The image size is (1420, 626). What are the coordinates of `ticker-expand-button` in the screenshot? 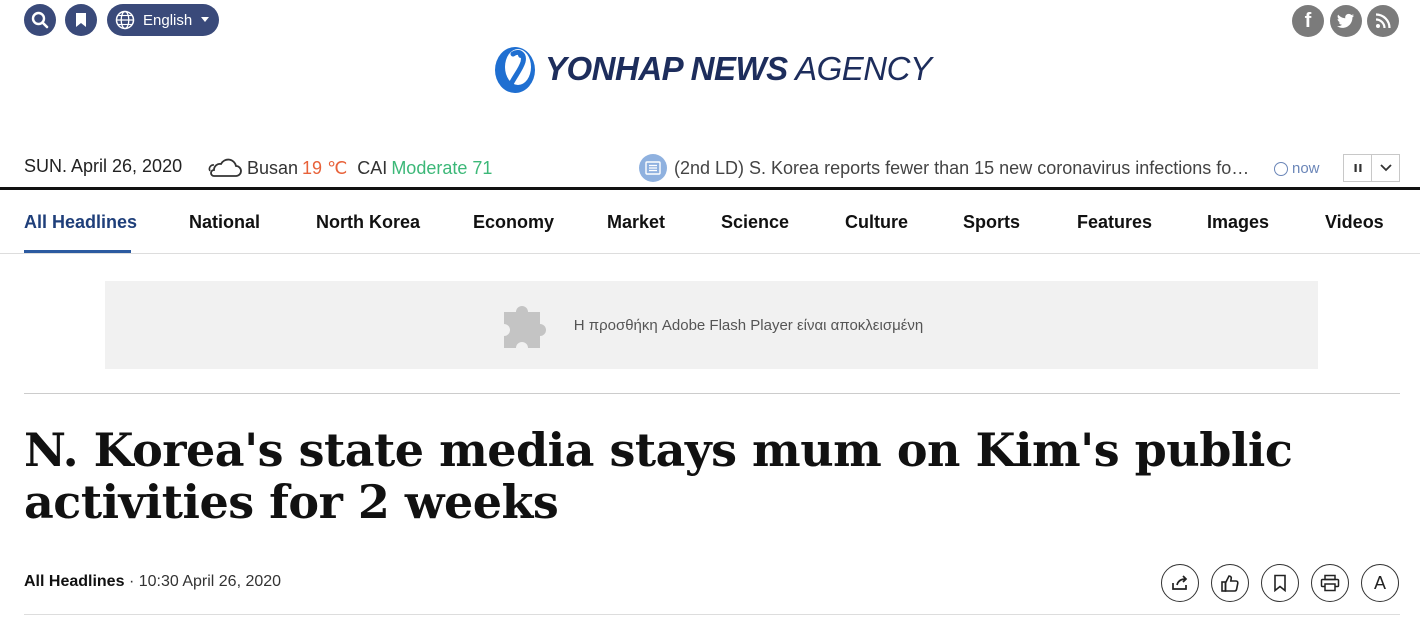 It's located at (1385, 168).